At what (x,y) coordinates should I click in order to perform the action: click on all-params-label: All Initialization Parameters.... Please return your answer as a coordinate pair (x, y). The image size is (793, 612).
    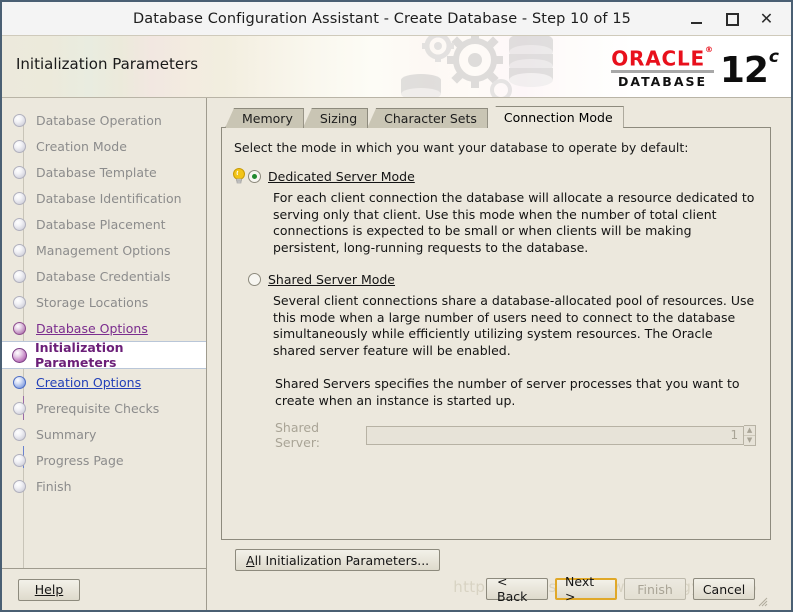
    Looking at the image, I should click on (338, 560).